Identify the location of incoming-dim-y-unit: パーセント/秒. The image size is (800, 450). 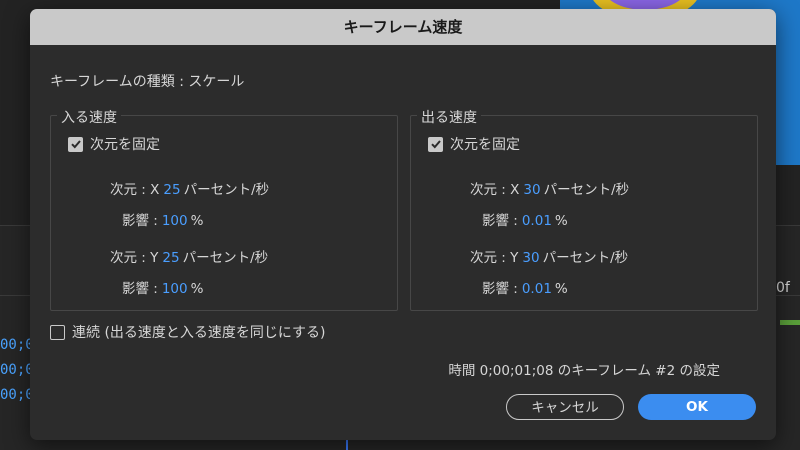
(225, 258).